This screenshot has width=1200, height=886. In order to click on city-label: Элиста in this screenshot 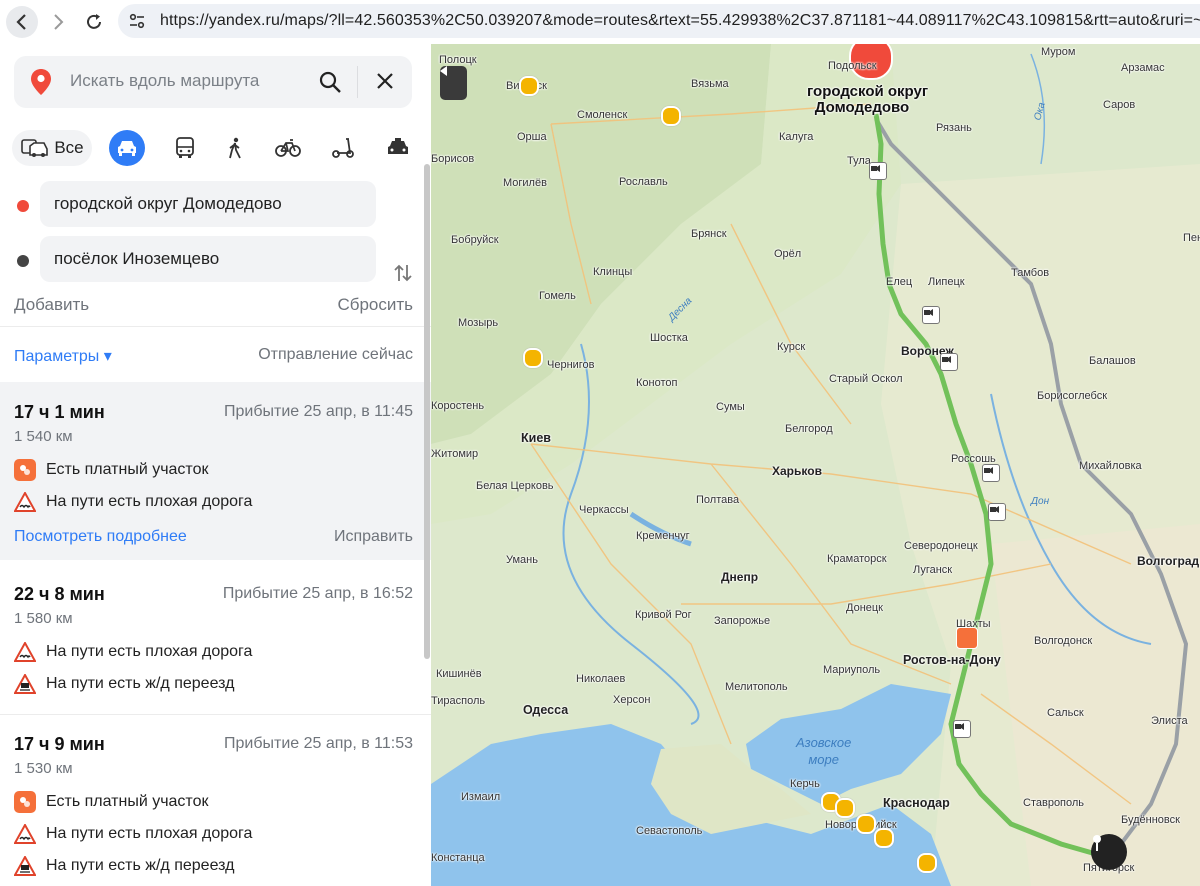, I will do `click(1169, 721)`.